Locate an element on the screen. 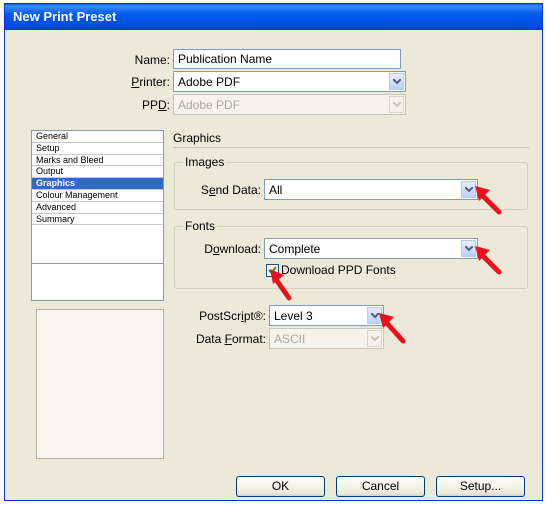 Image resolution: width=549 pixels, height=505 pixels. printer-label: Printer: is located at coordinates (150, 82).